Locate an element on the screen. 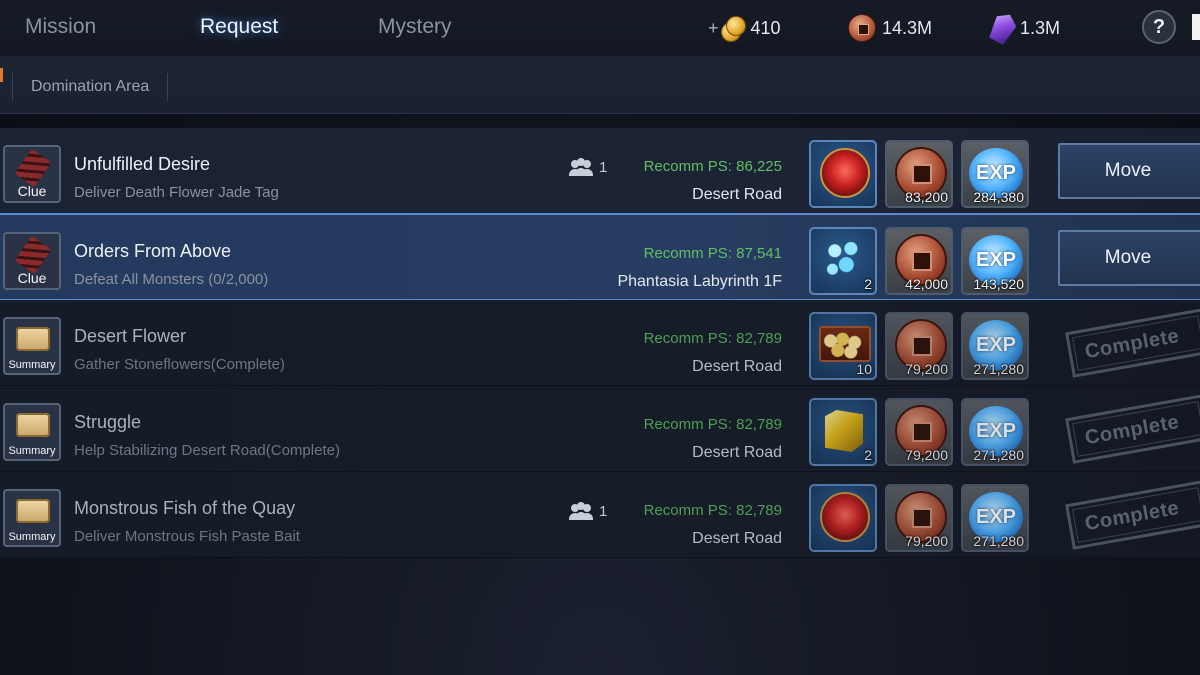  sub-header is located at coordinates (600, 85).